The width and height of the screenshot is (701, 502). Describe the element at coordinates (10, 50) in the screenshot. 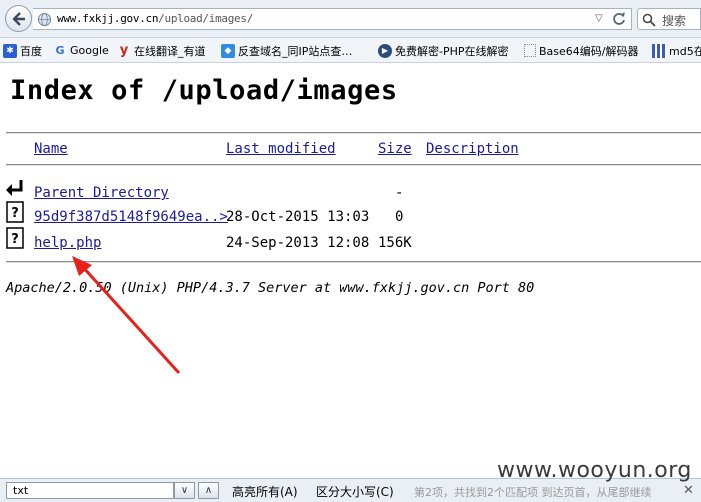

I see `paw-icon: ✱` at that location.